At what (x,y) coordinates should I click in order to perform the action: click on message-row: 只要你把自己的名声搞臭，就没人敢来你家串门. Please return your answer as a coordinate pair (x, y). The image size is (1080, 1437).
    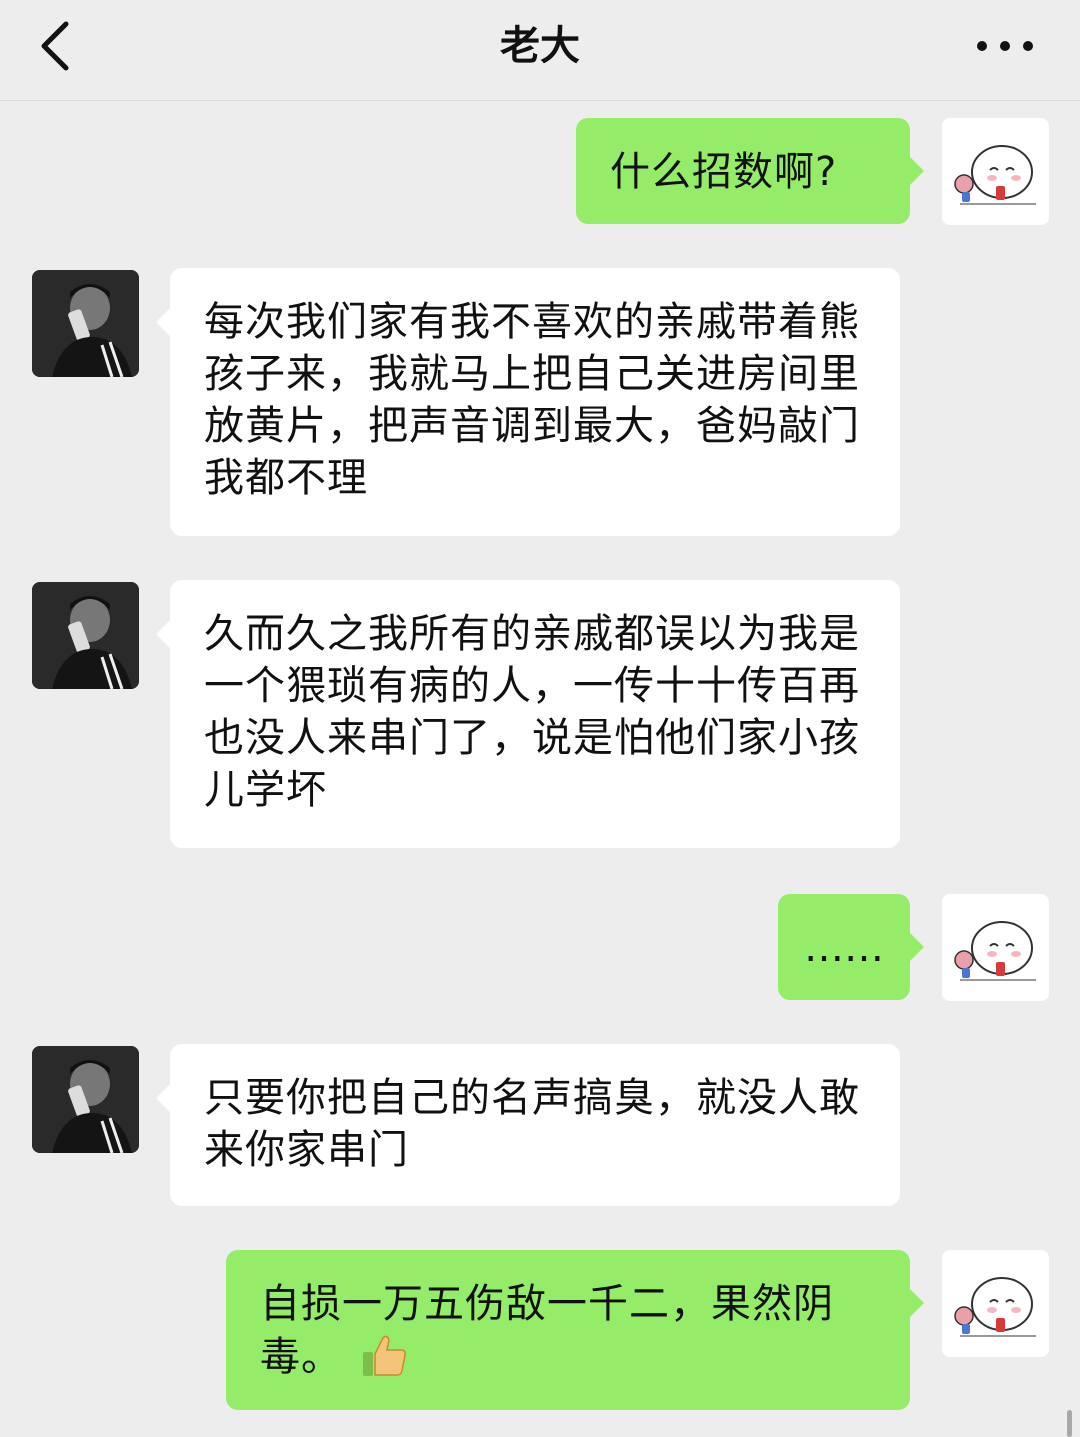
    Looking at the image, I should click on (540, 1126).